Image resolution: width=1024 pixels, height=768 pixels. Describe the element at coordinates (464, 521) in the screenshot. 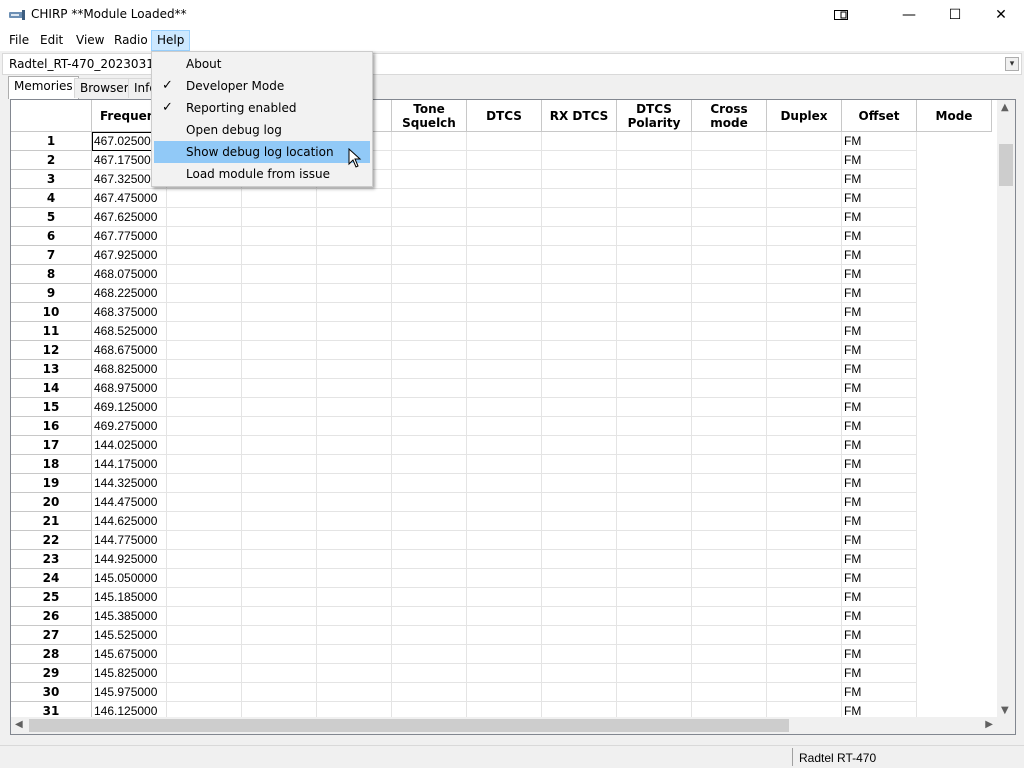

I see `table-row: 21 144.625000 FM` at that location.